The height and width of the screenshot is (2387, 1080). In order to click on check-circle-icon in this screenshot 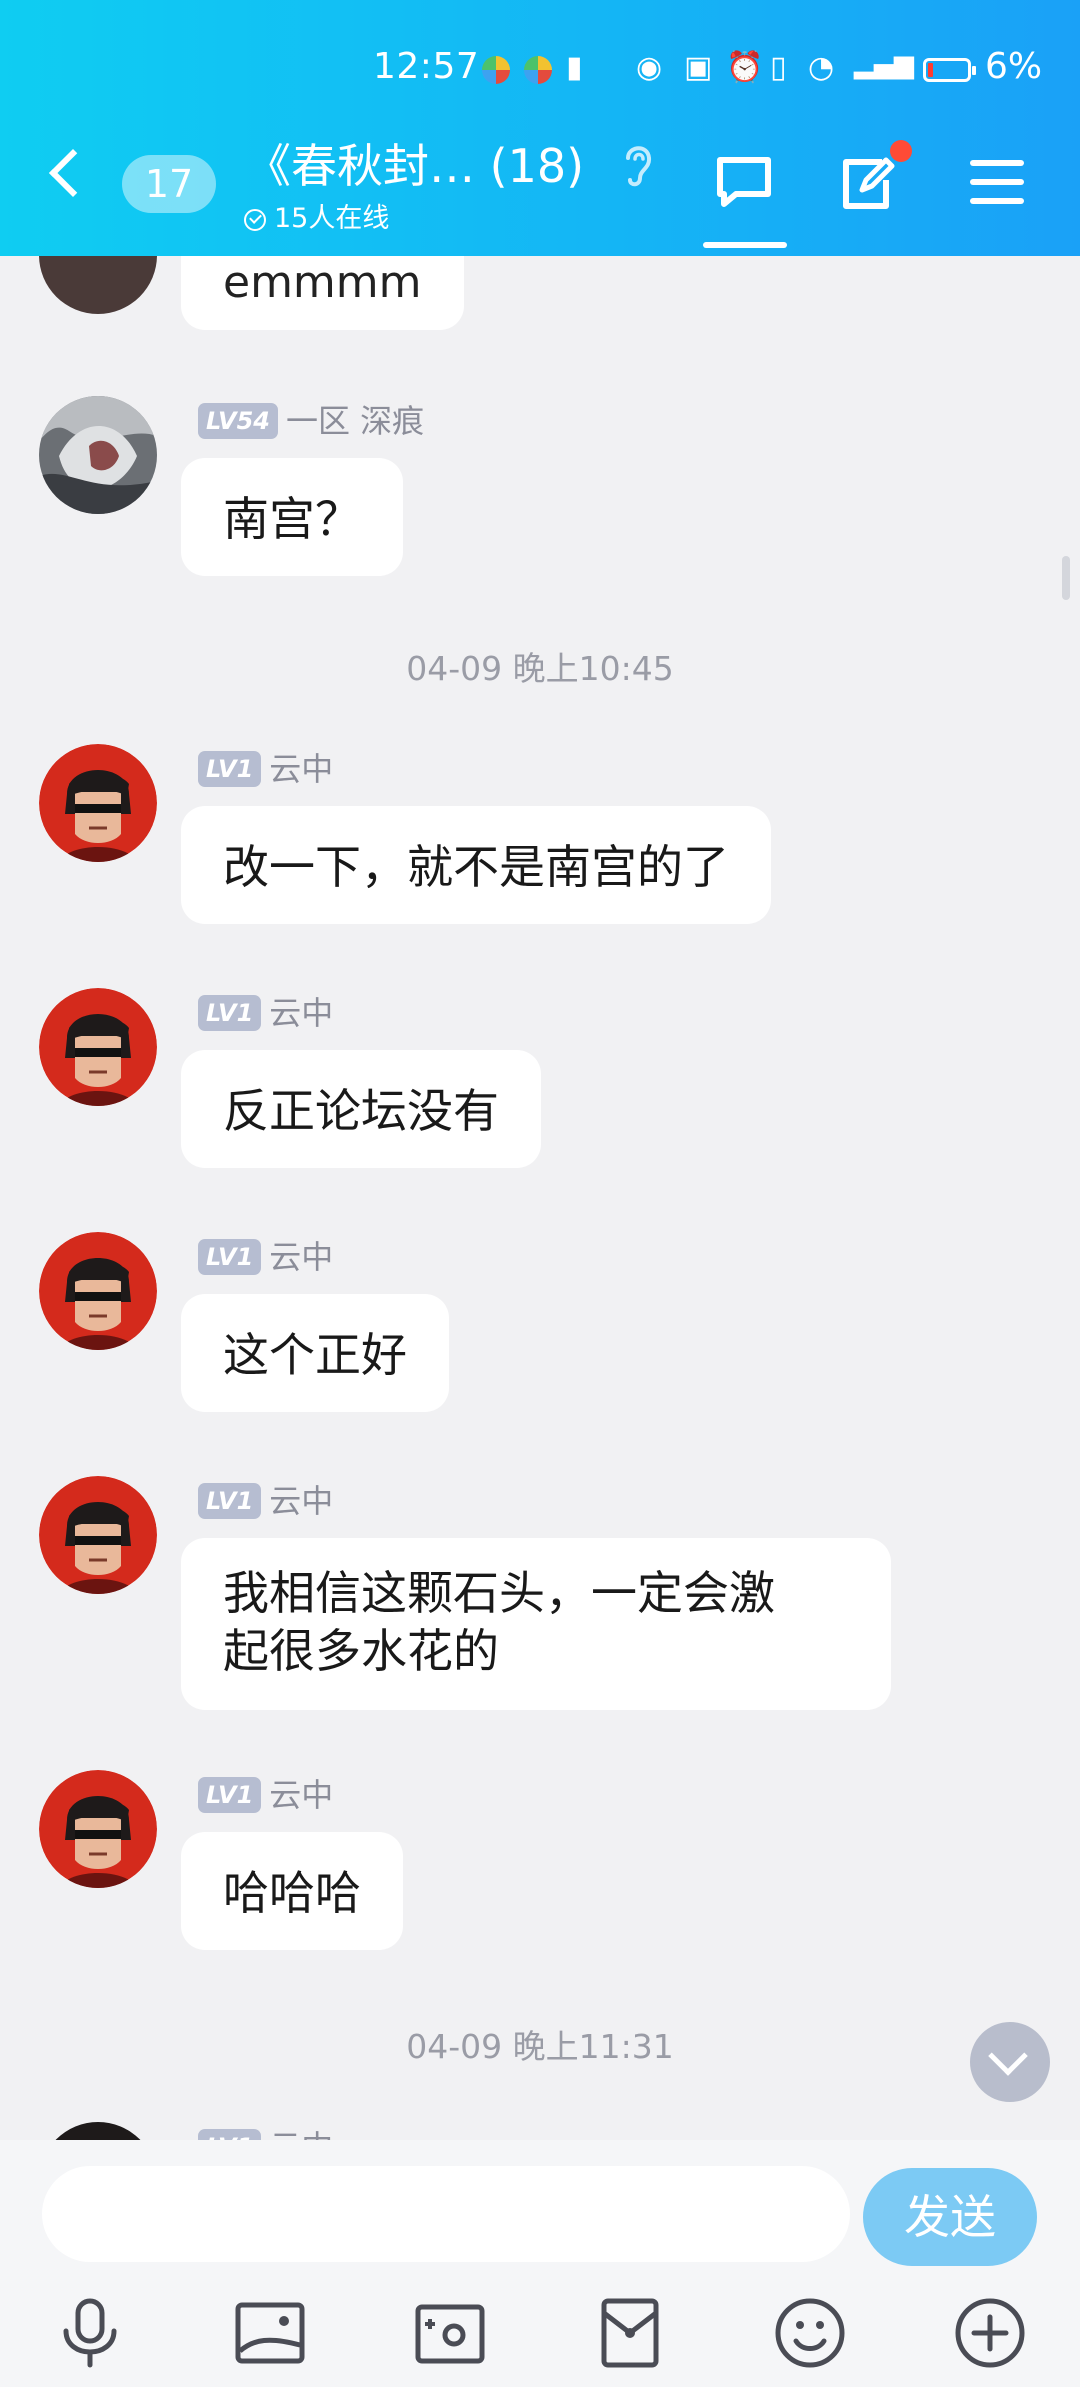, I will do `click(255, 220)`.